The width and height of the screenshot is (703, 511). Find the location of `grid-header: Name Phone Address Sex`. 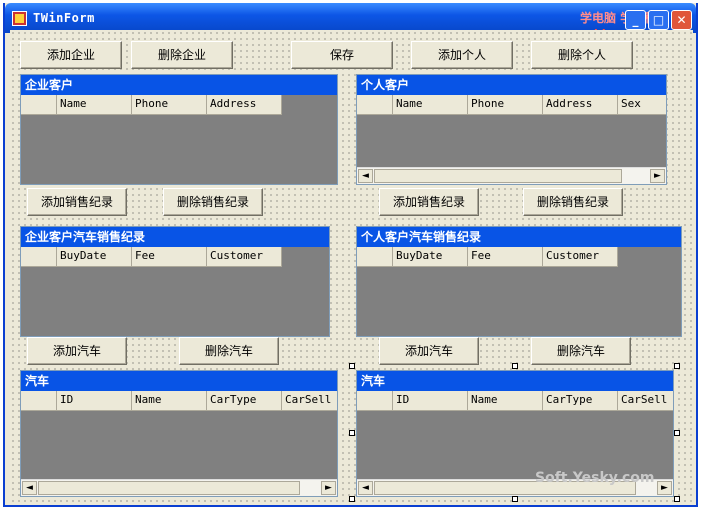

grid-header: Name Phone Address Sex is located at coordinates (511, 105).